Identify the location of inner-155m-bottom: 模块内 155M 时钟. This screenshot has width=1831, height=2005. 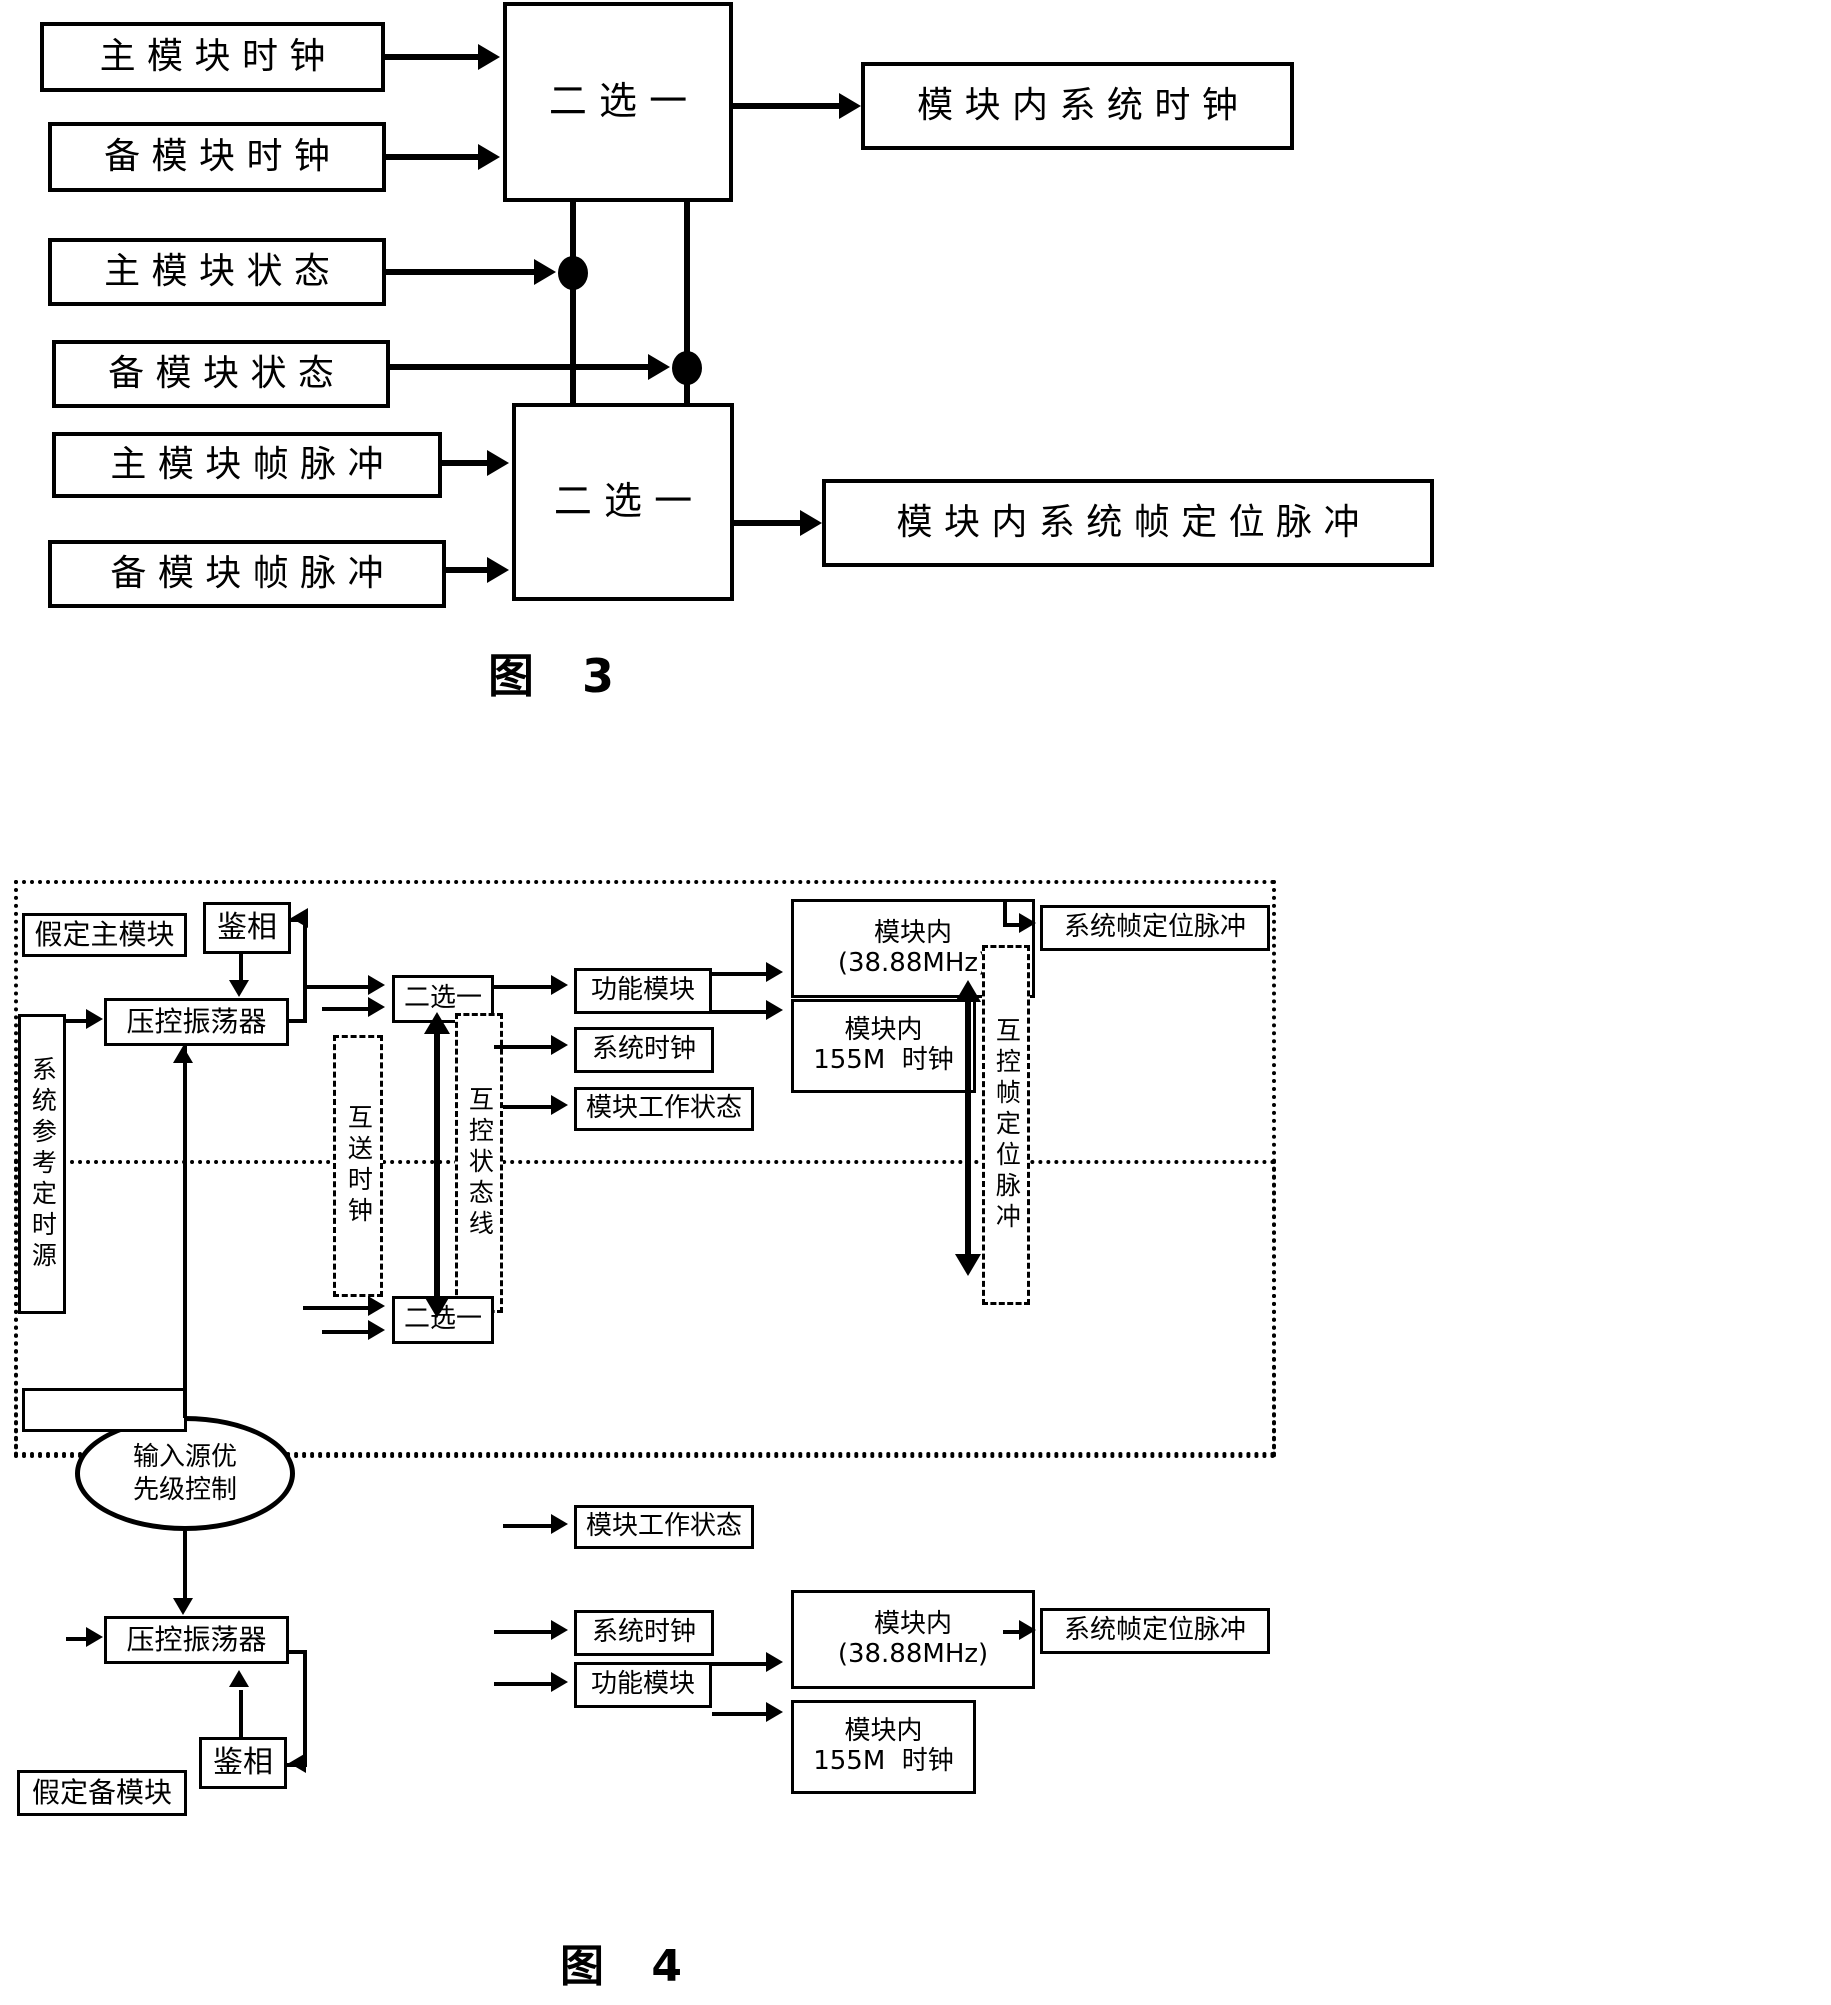
(883, 1747).